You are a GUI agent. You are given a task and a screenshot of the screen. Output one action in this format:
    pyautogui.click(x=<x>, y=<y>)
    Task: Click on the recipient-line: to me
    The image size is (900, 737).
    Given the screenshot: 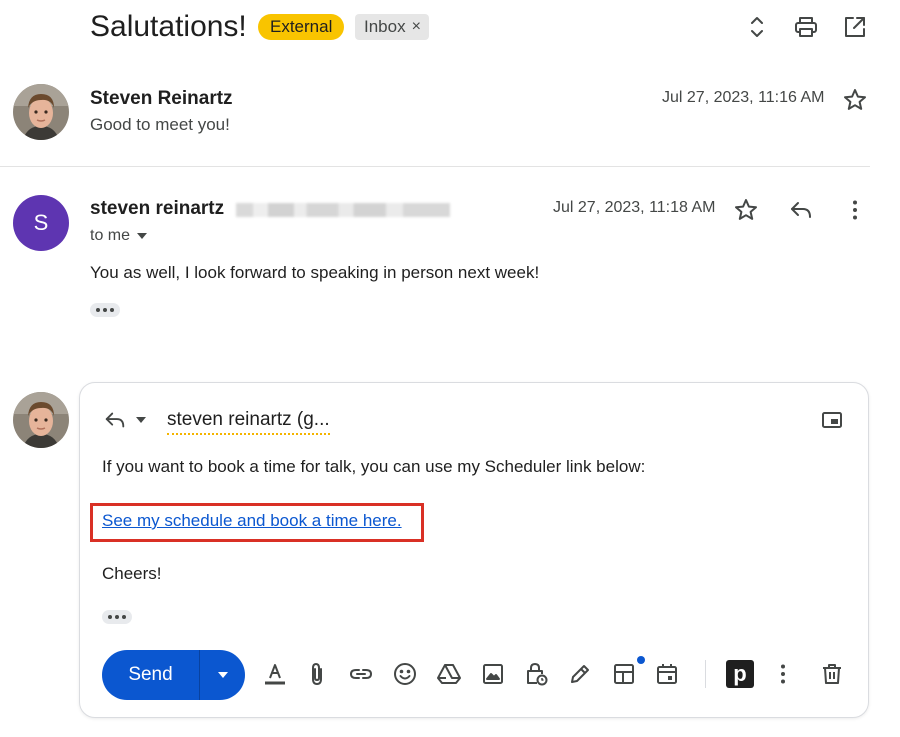 What is the action you would take?
    pyautogui.click(x=110, y=235)
    